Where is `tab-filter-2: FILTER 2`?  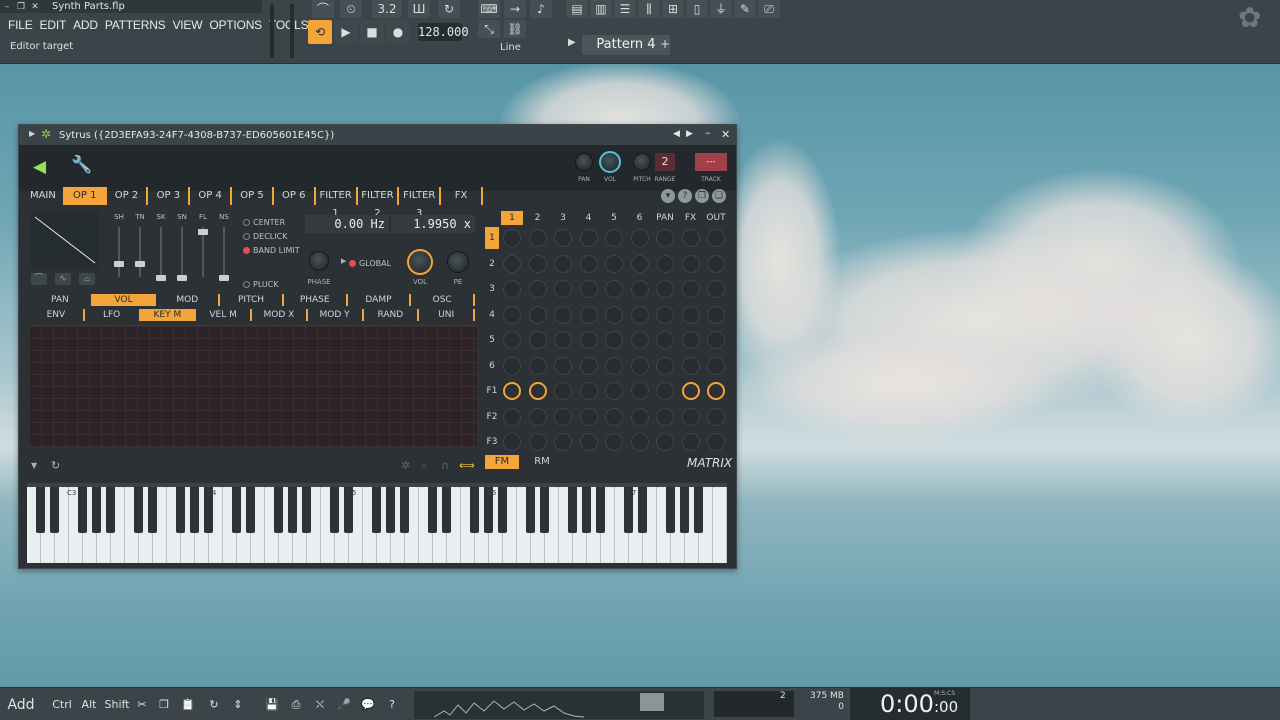 tab-filter-2: FILTER 2 is located at coordinates (379, 203).